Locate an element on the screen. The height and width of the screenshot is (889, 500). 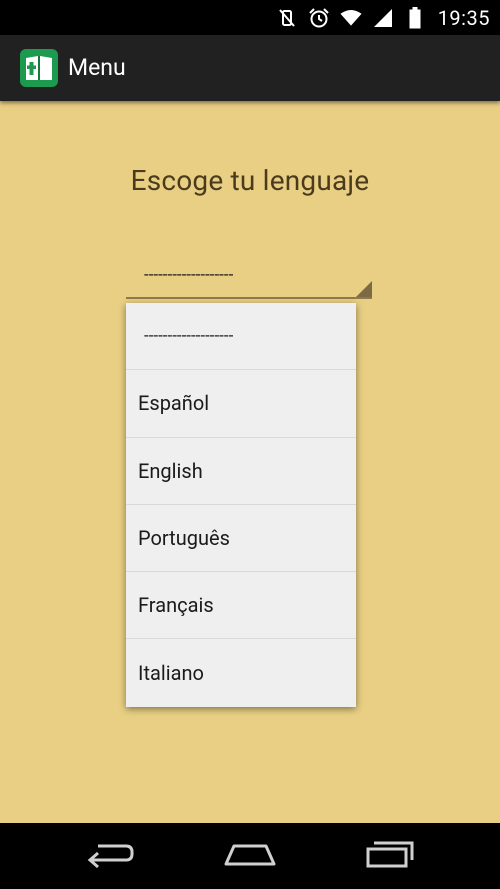
book-cross-icon is located at coordinates (39, 68).